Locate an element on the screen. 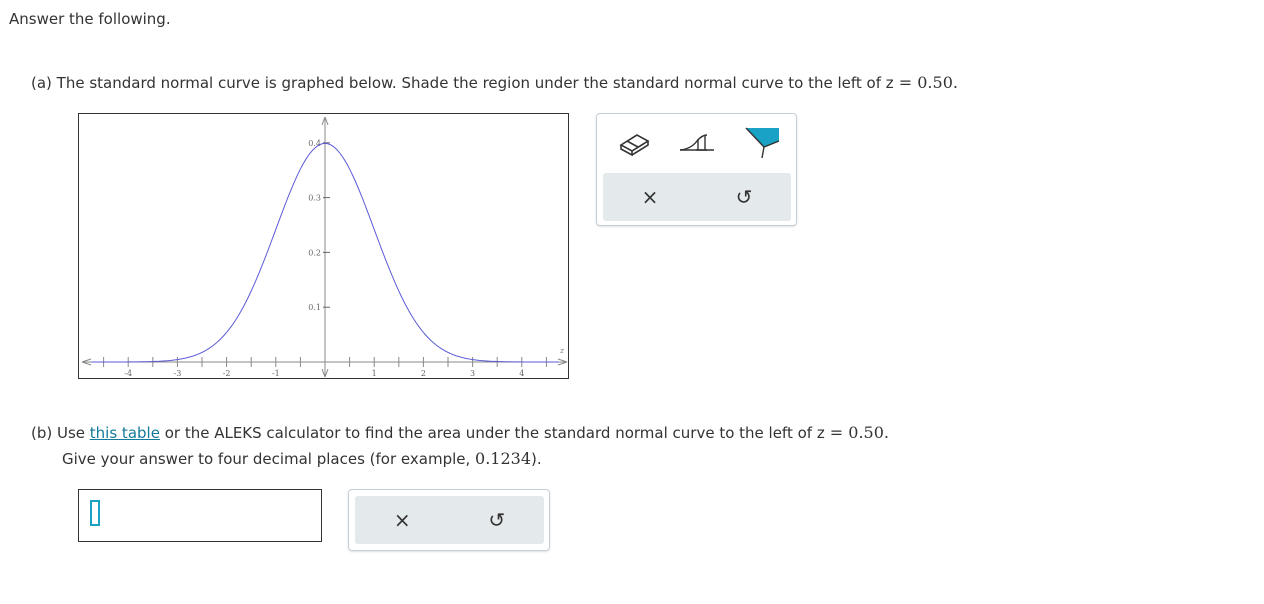 The image size is (1264, 604). x-tick-label: 3 is located at coordinates (472, 373).